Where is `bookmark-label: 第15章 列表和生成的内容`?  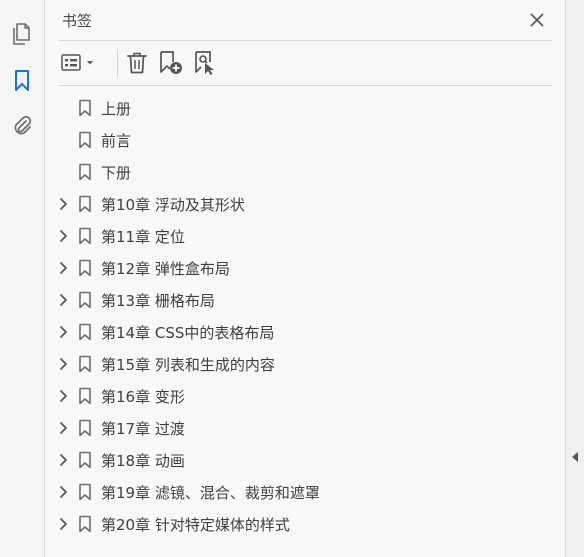
bookmark-label: 第15章 列表和生成的内容 is located at coordinates (188, 365).